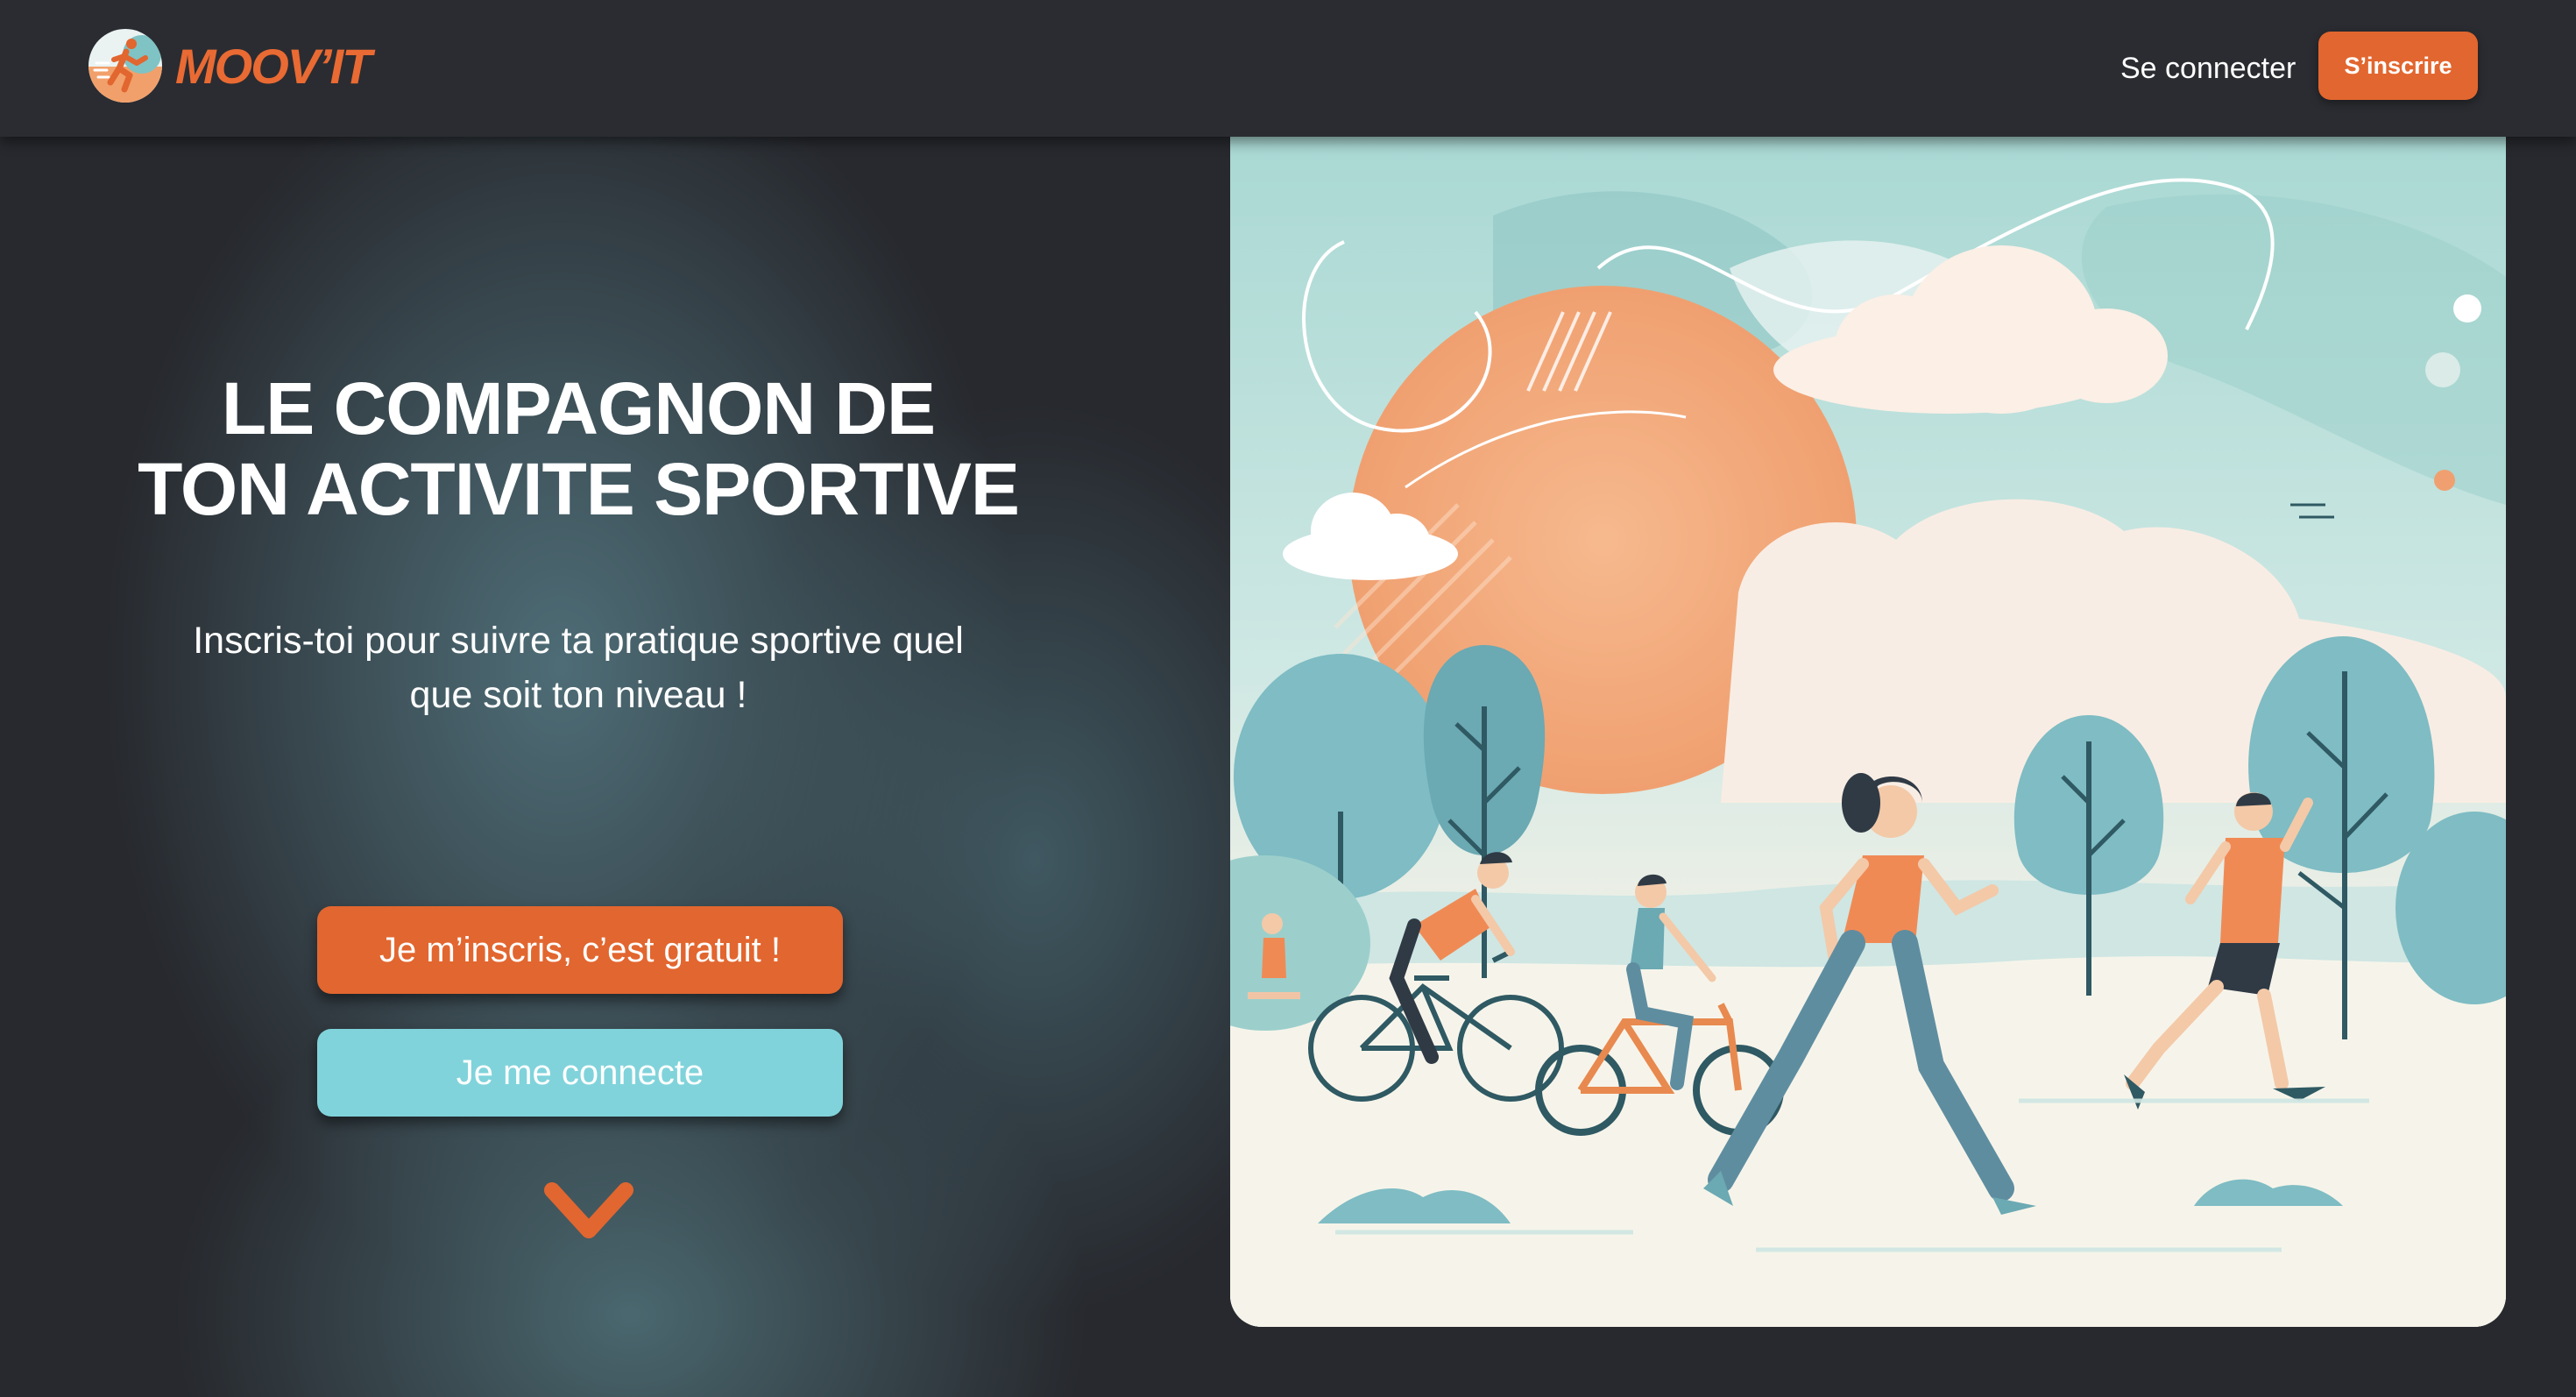 The image size is (2576, 1397). What do you see at coordinates (273, 66) in the screenshot?
I see `logo-text: MOOV’IT` at bounding box center [273, 66].